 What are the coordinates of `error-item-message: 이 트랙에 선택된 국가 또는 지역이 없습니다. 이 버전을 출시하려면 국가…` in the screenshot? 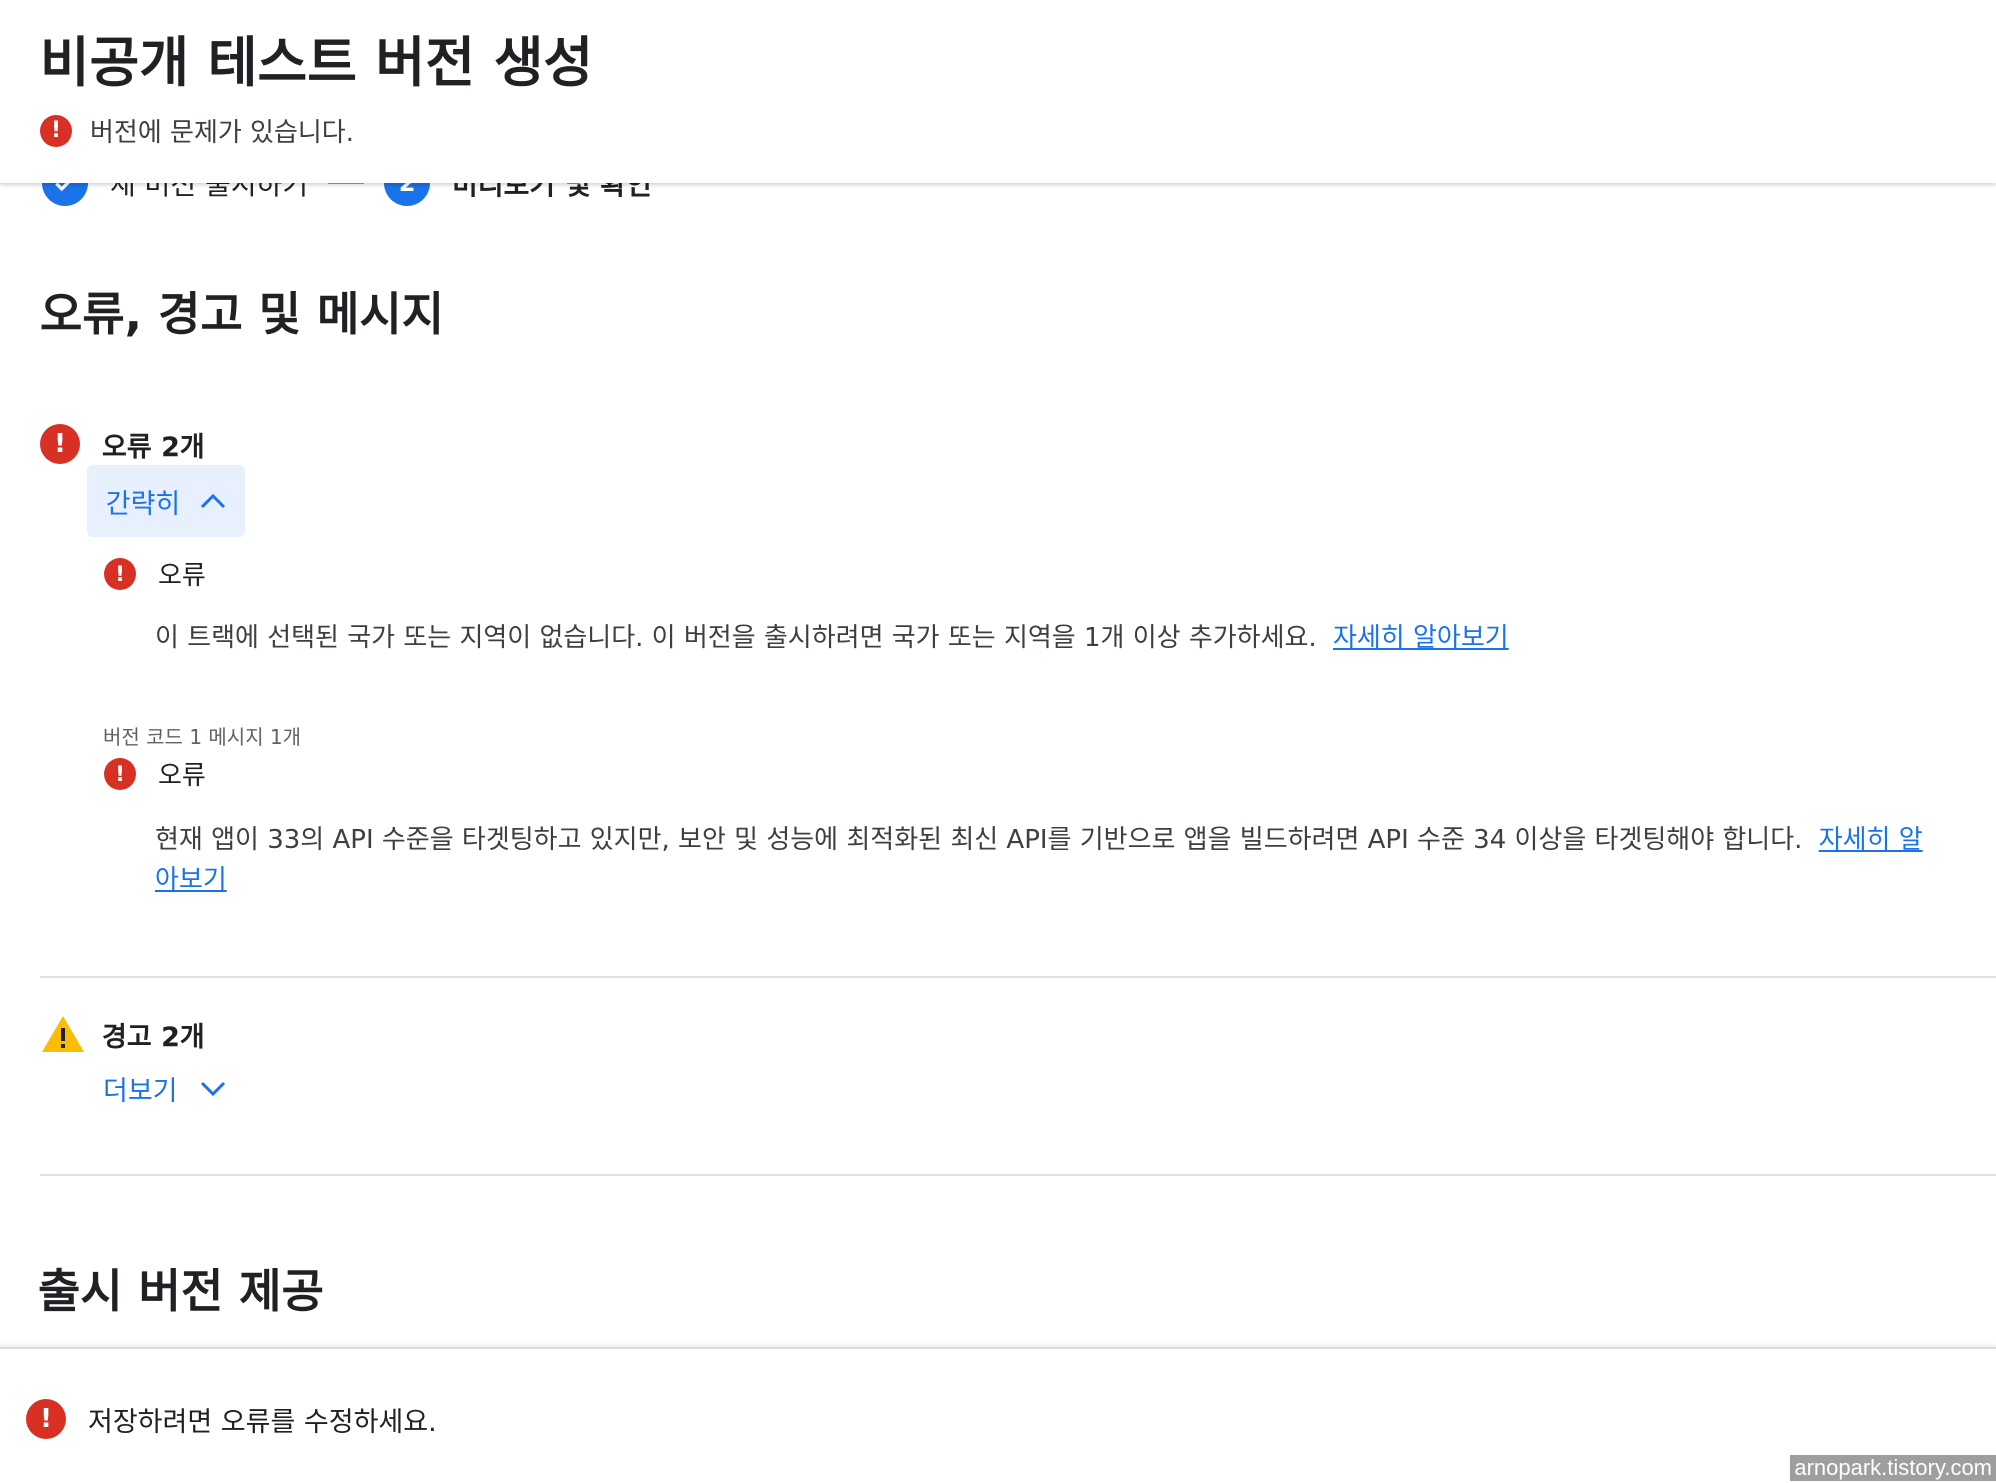 It's located at (1055, 638).